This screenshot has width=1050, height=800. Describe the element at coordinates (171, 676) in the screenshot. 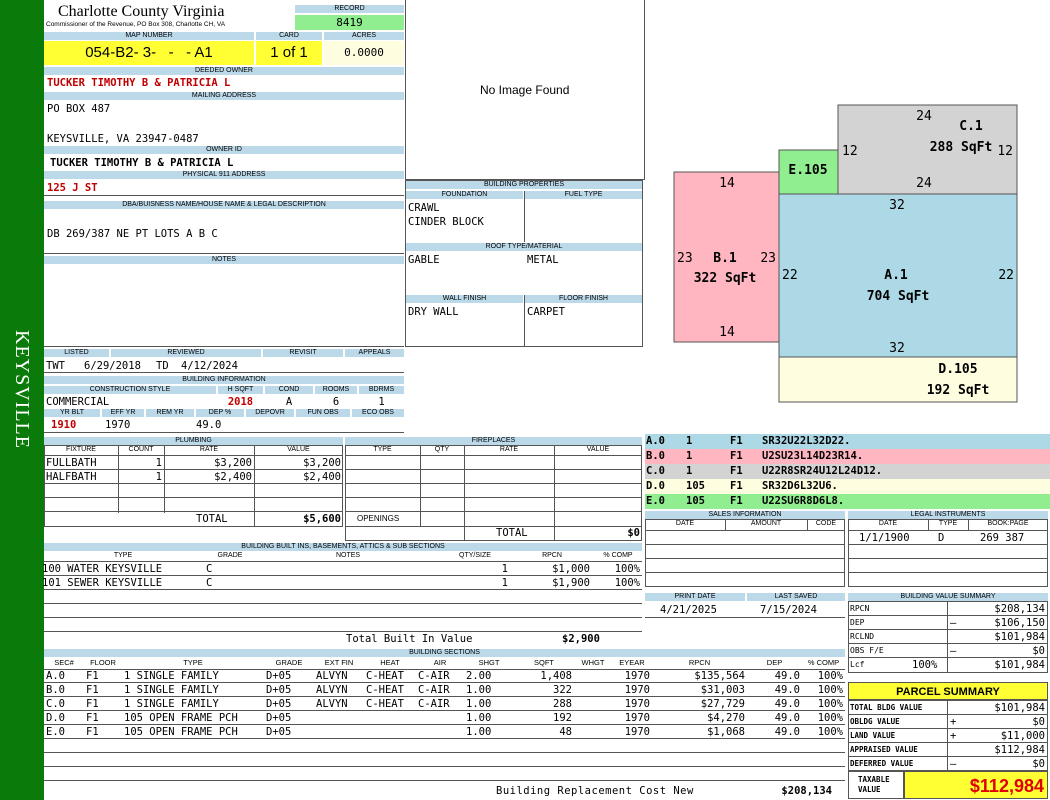

I see `section-row-cell: 1 SINGLE FAMILY` at that location.